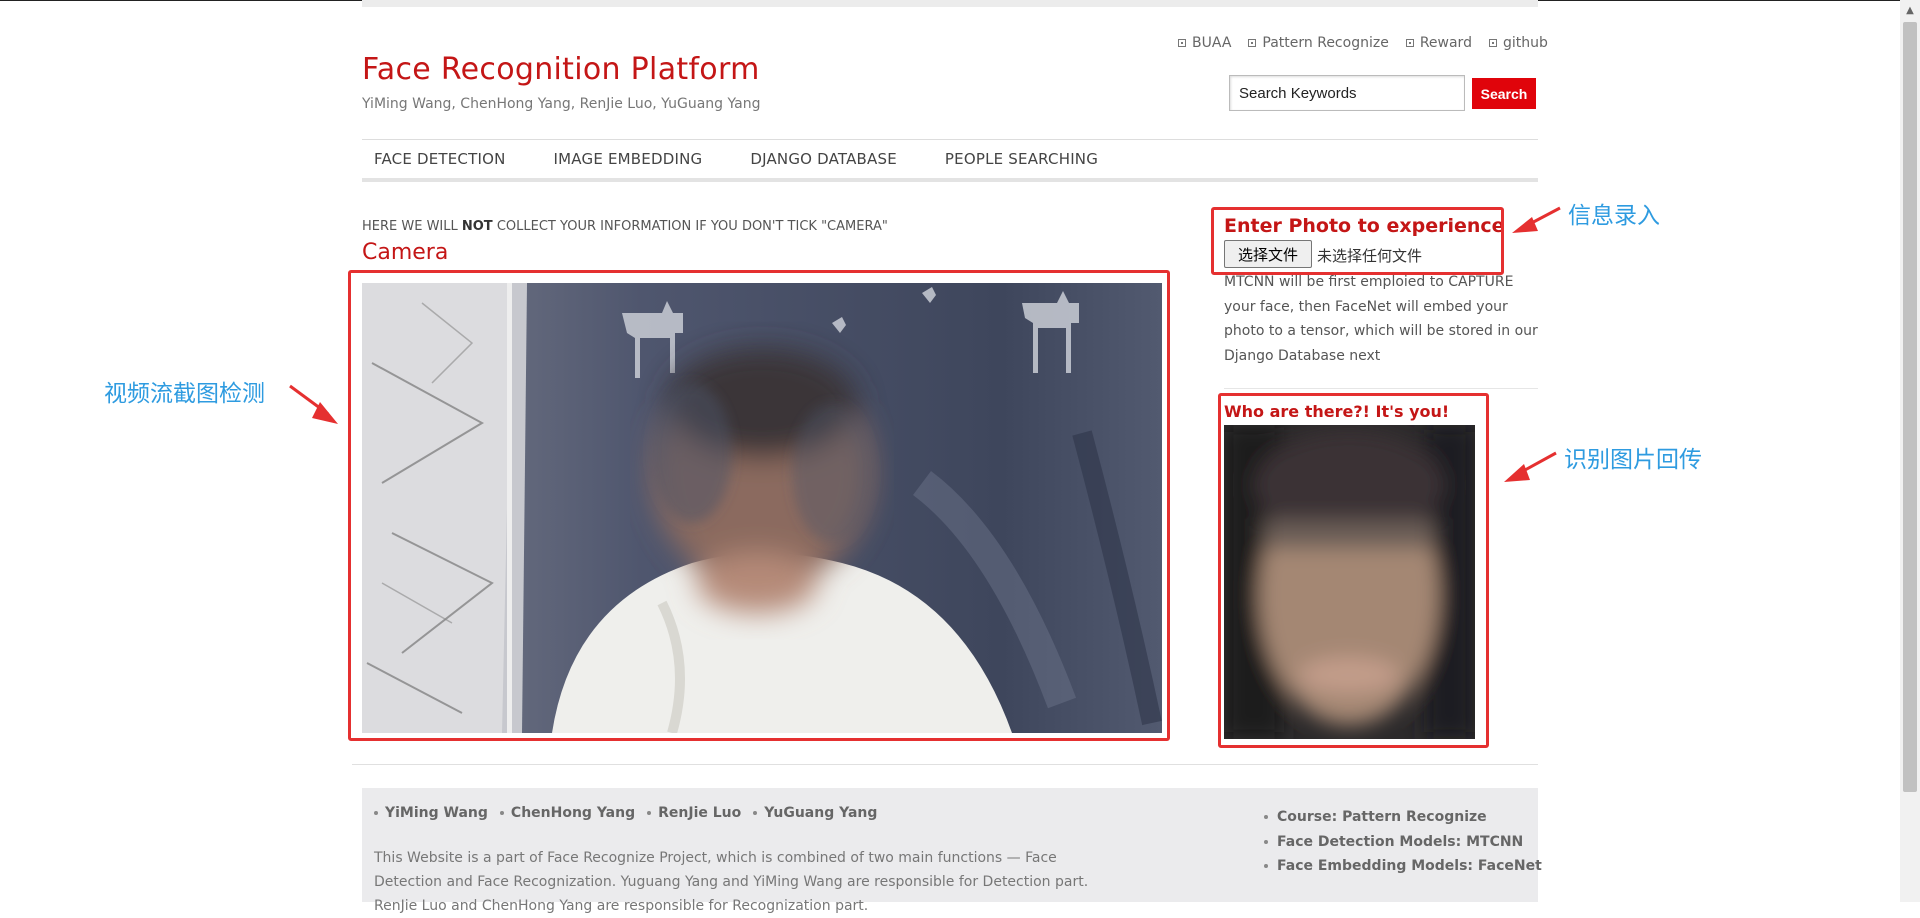  What do you see at coordinates (1910, 407) in the screenshot?
I see `scrollbar-thumb` at bounding box center [1910, 407].